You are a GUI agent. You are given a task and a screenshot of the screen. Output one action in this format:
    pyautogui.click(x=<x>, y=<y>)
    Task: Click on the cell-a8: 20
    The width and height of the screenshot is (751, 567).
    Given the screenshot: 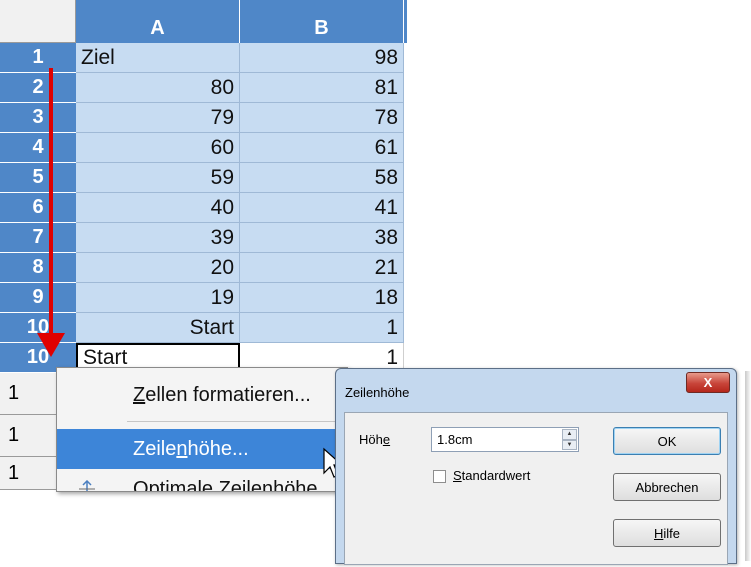 What is the action you would take?
    pyautogui.click(x=158, y=268)
    